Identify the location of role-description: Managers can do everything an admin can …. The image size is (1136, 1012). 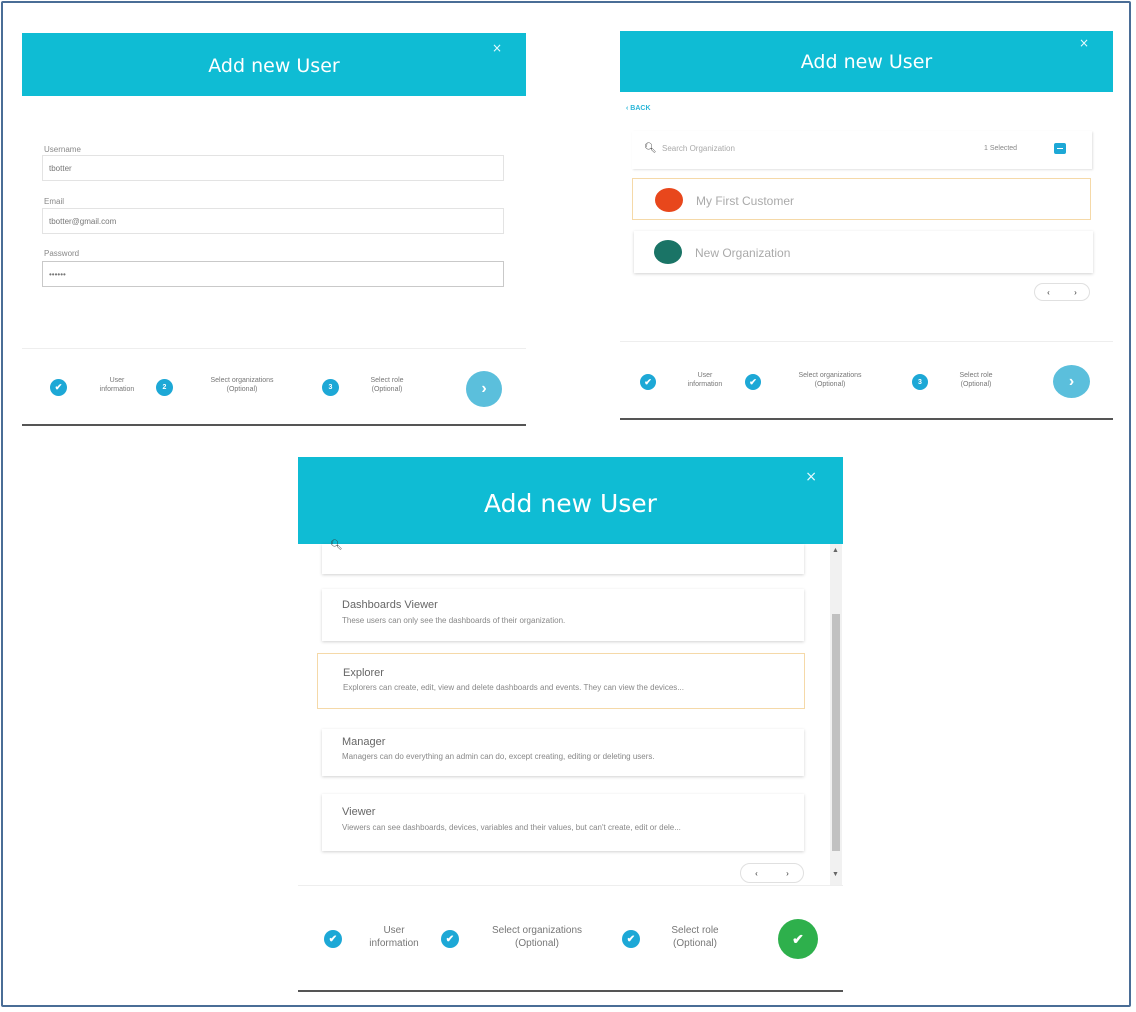
(498, 756).